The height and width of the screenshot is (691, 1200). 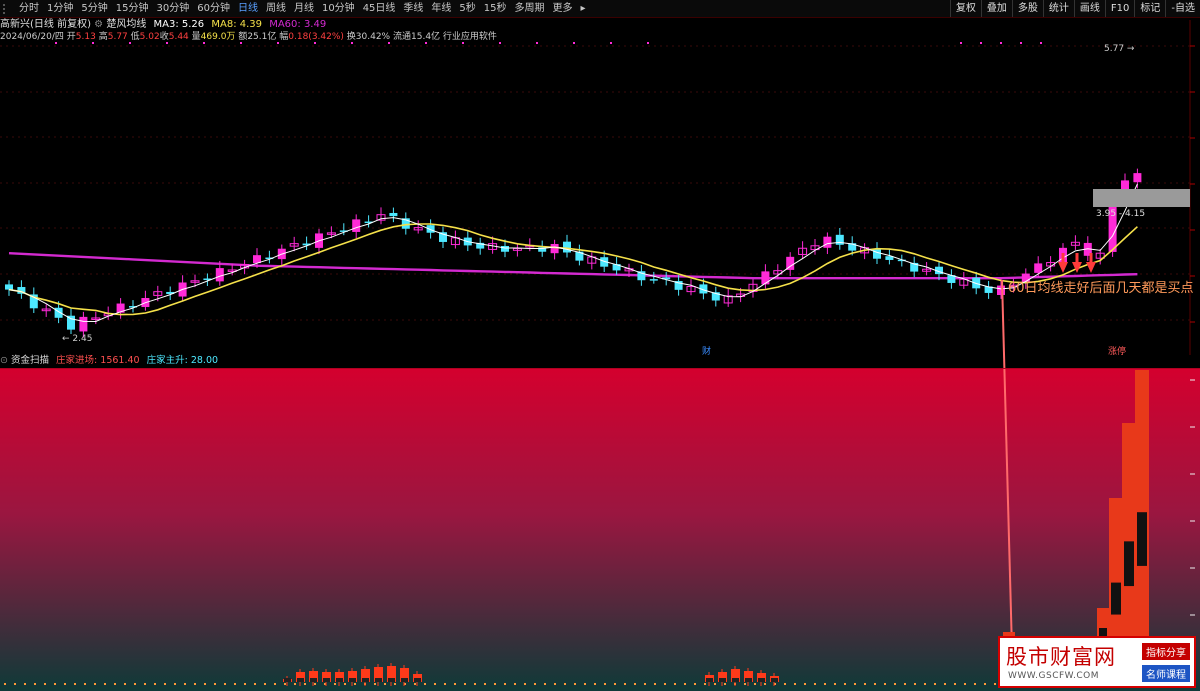 I want to click on ma60-path, so click(x=573, y=266).